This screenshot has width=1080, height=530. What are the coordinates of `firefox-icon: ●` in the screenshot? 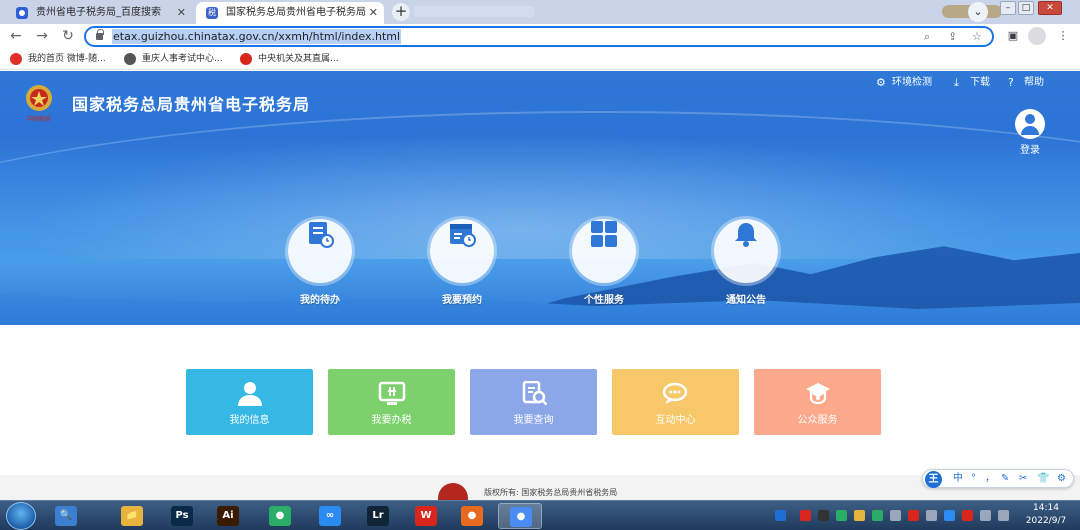 It's located at (472, 516).